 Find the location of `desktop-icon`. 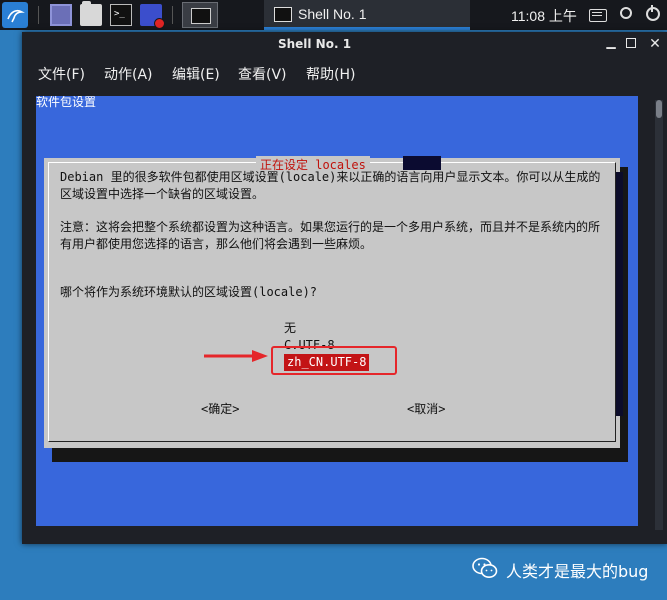

desktop-icon is located at coordinates (61, 15).